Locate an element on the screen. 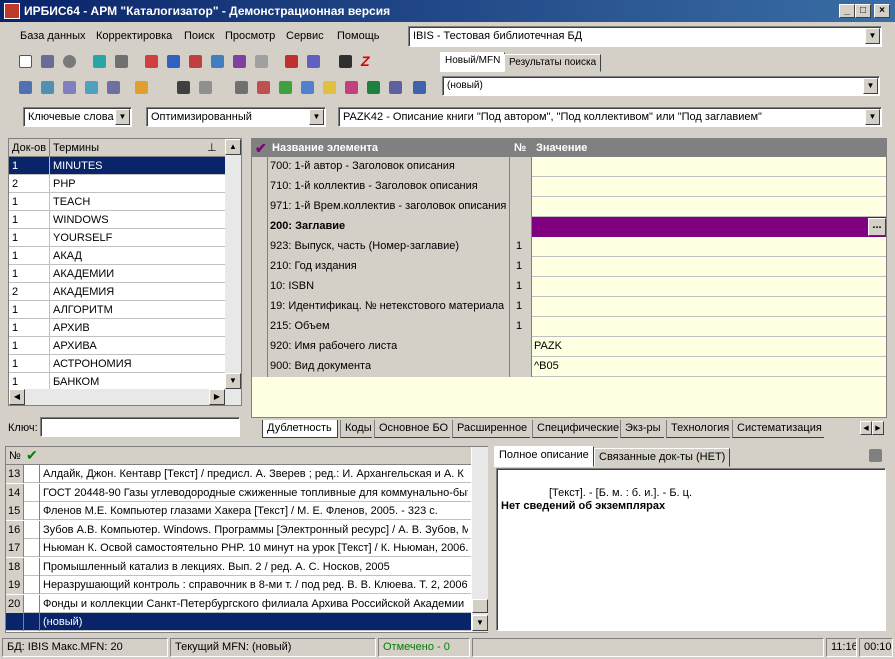 The image size is (895, 659). list-item: 1 АКАД is located at coordinates (117, 256).